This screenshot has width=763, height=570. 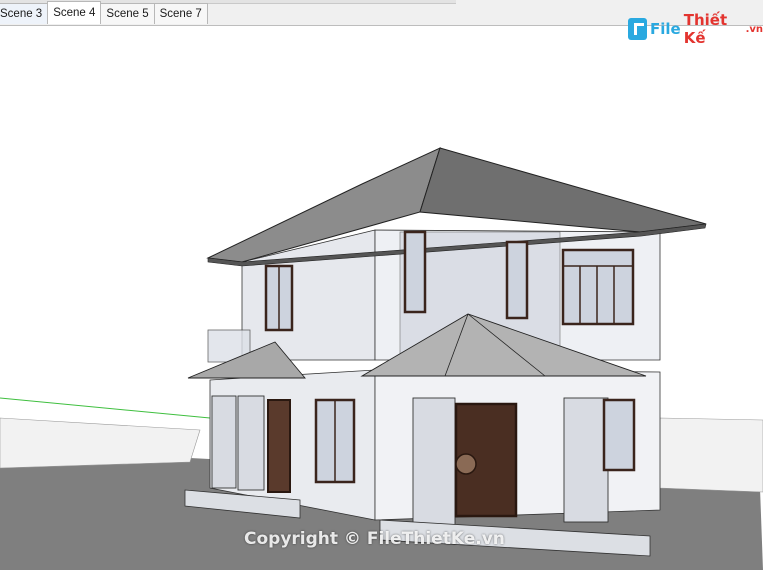 I want to click on roof-right-slope, so click(x=563, y=190).